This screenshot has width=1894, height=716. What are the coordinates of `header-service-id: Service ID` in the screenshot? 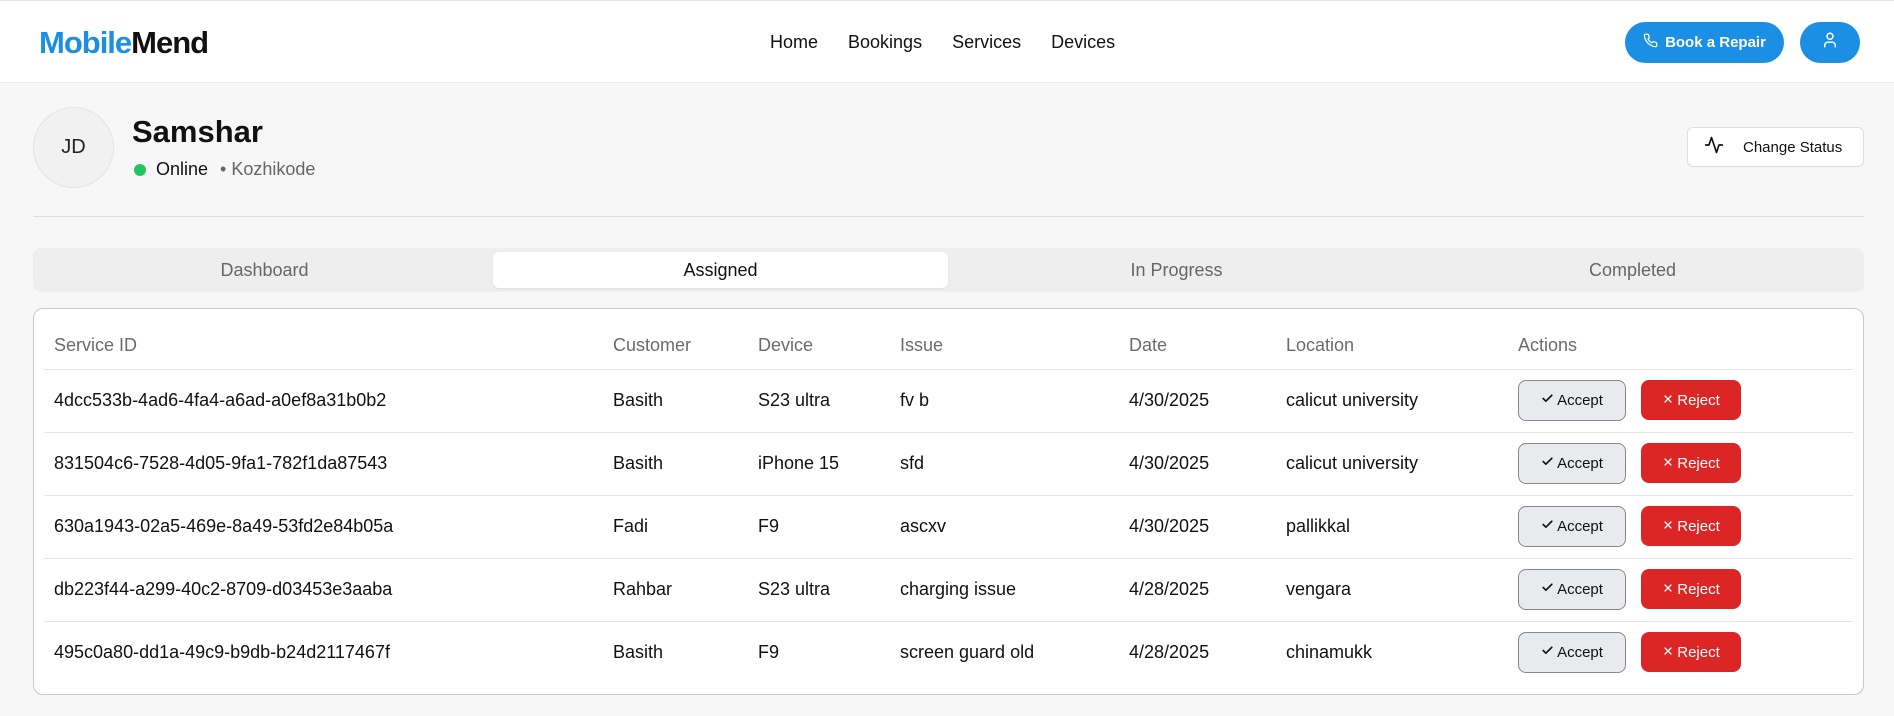 It's located at (96, 345).